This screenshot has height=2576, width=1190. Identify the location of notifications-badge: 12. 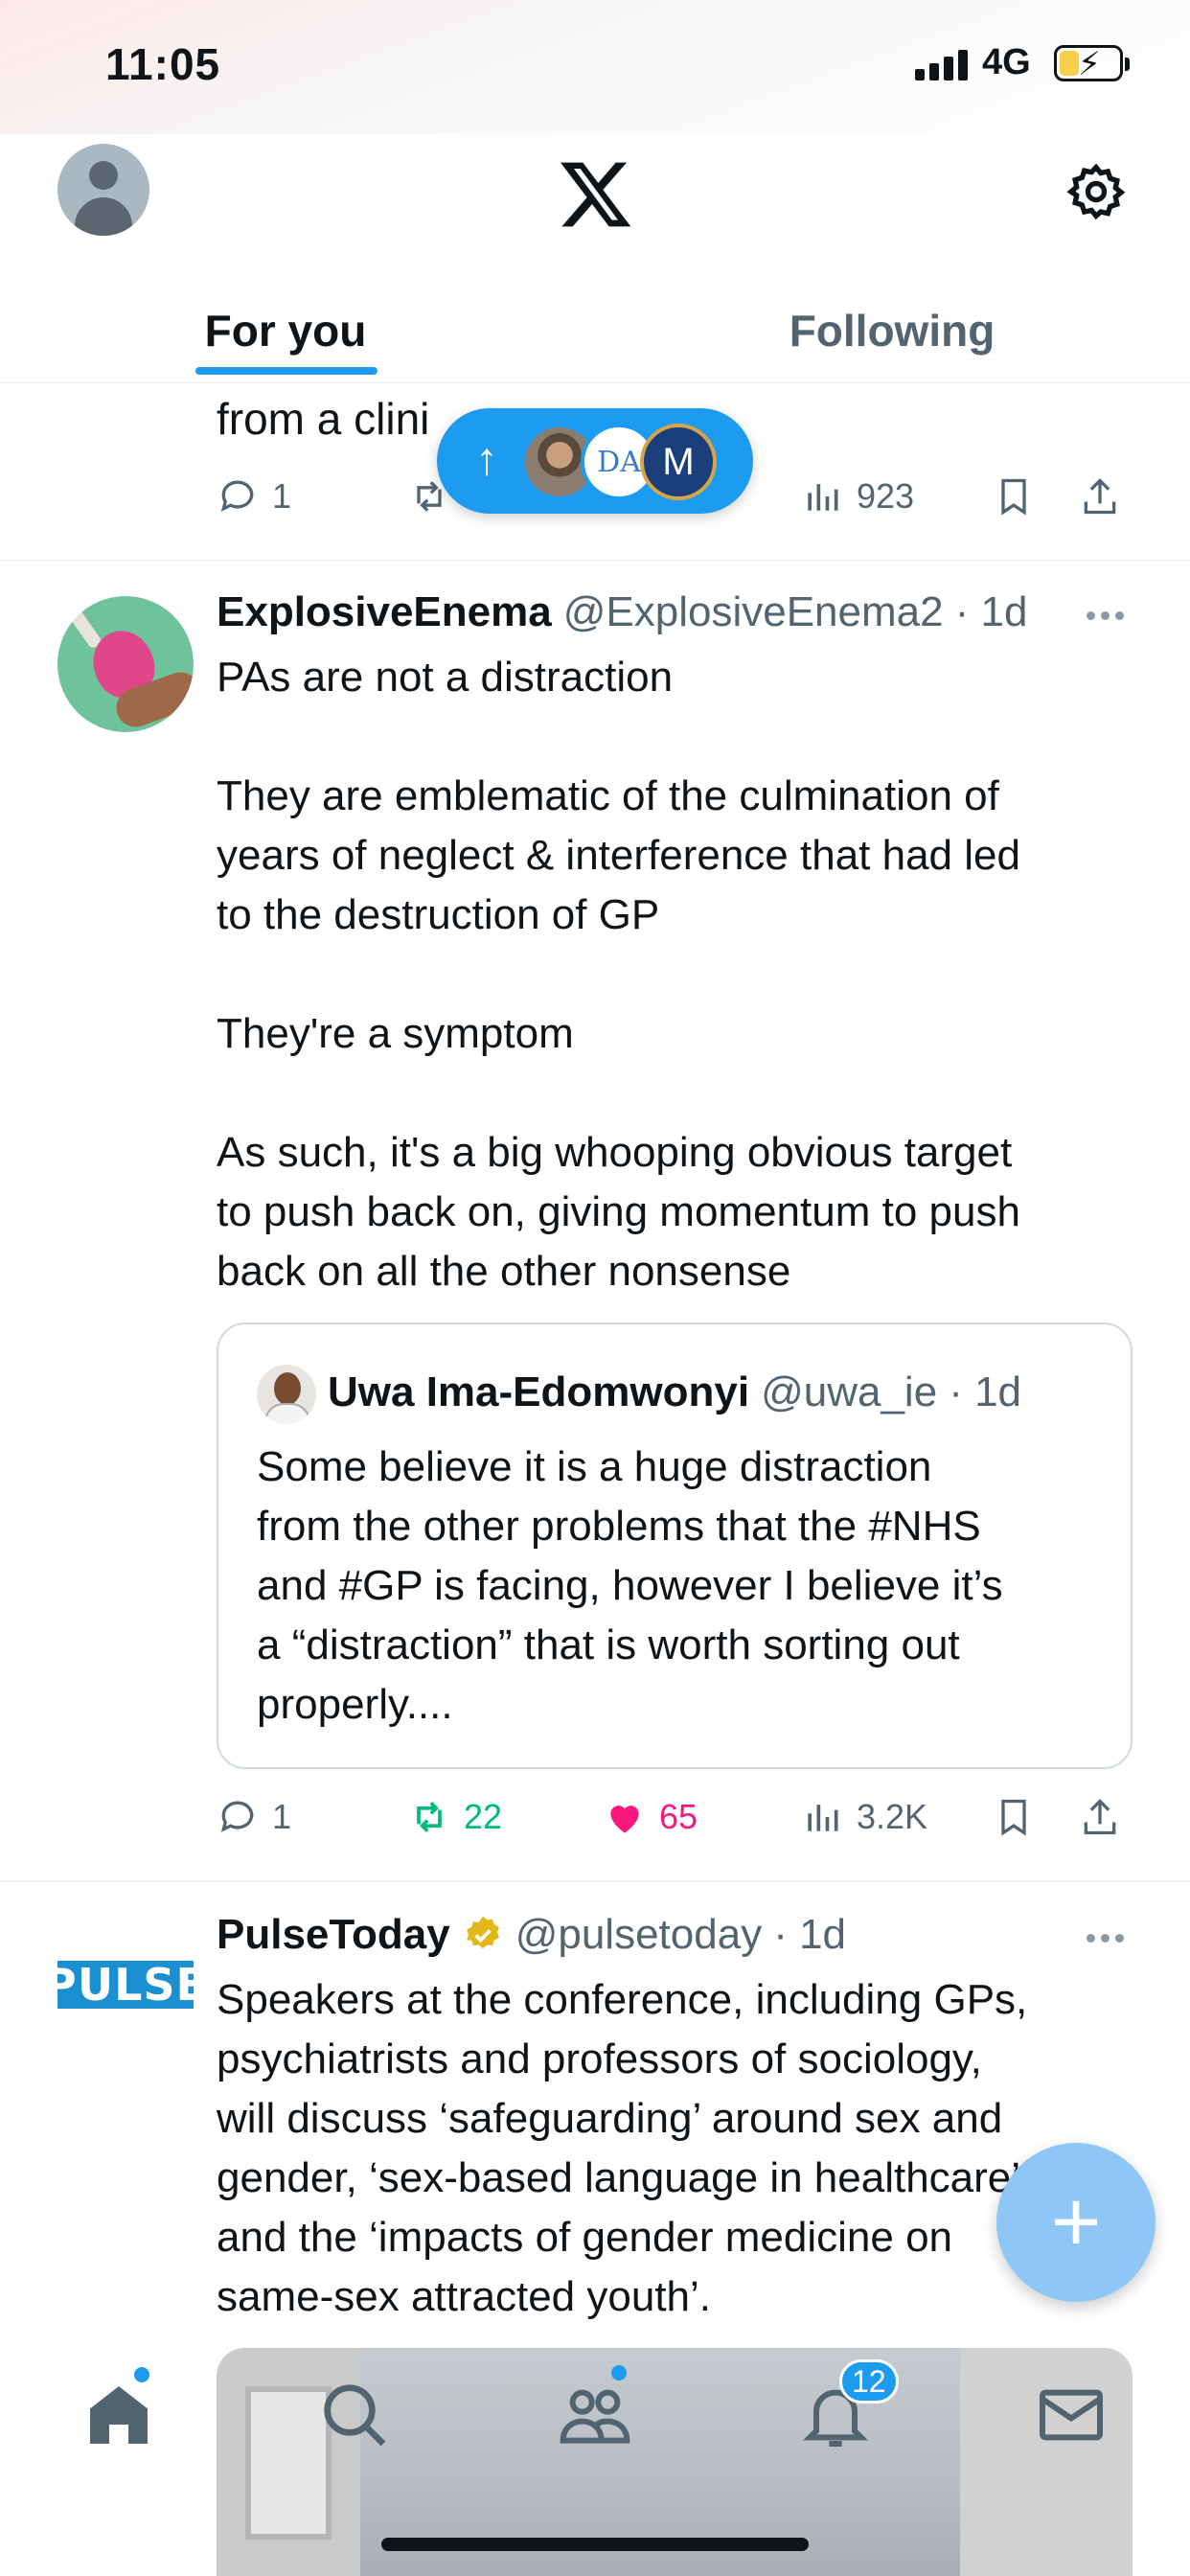
(869, 2381).